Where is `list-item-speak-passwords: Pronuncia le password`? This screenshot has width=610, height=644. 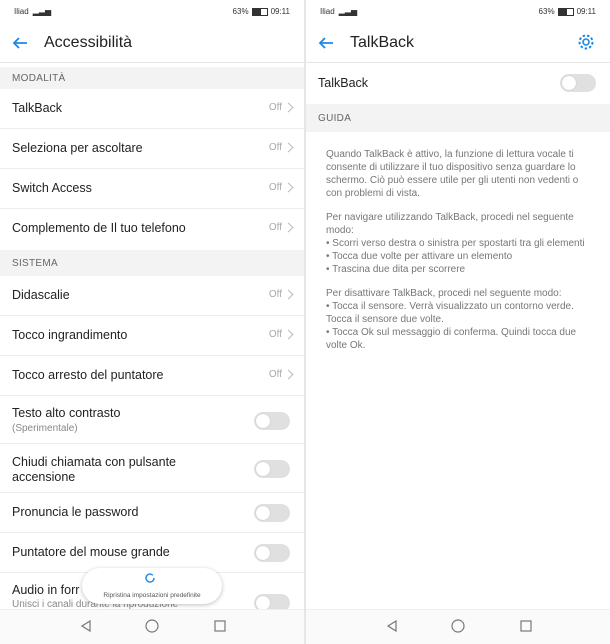 list-item-speak-passwords: Pronuncia le password is located at coordinates (152, 513).